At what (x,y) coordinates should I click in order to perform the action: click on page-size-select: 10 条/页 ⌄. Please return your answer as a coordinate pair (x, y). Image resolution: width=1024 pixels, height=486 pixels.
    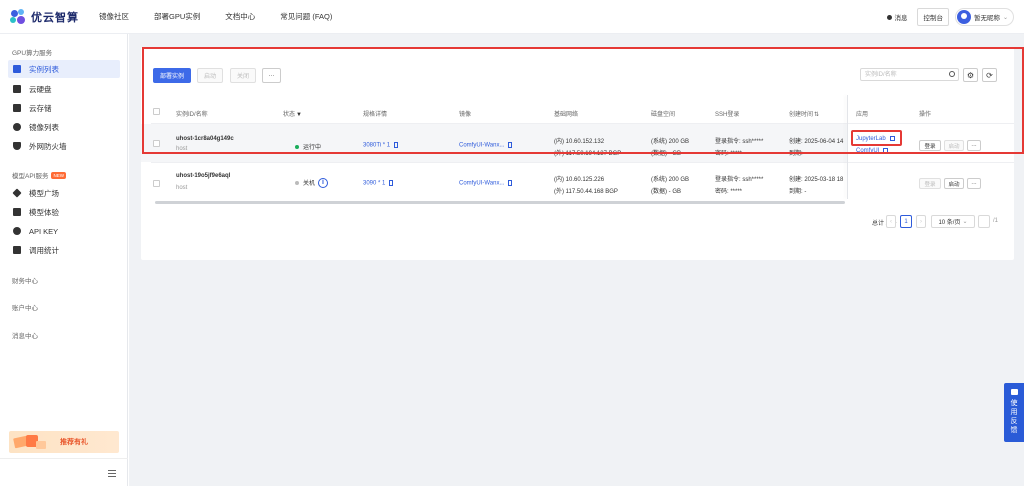
    Looking at the image, I should click on (953, 221).